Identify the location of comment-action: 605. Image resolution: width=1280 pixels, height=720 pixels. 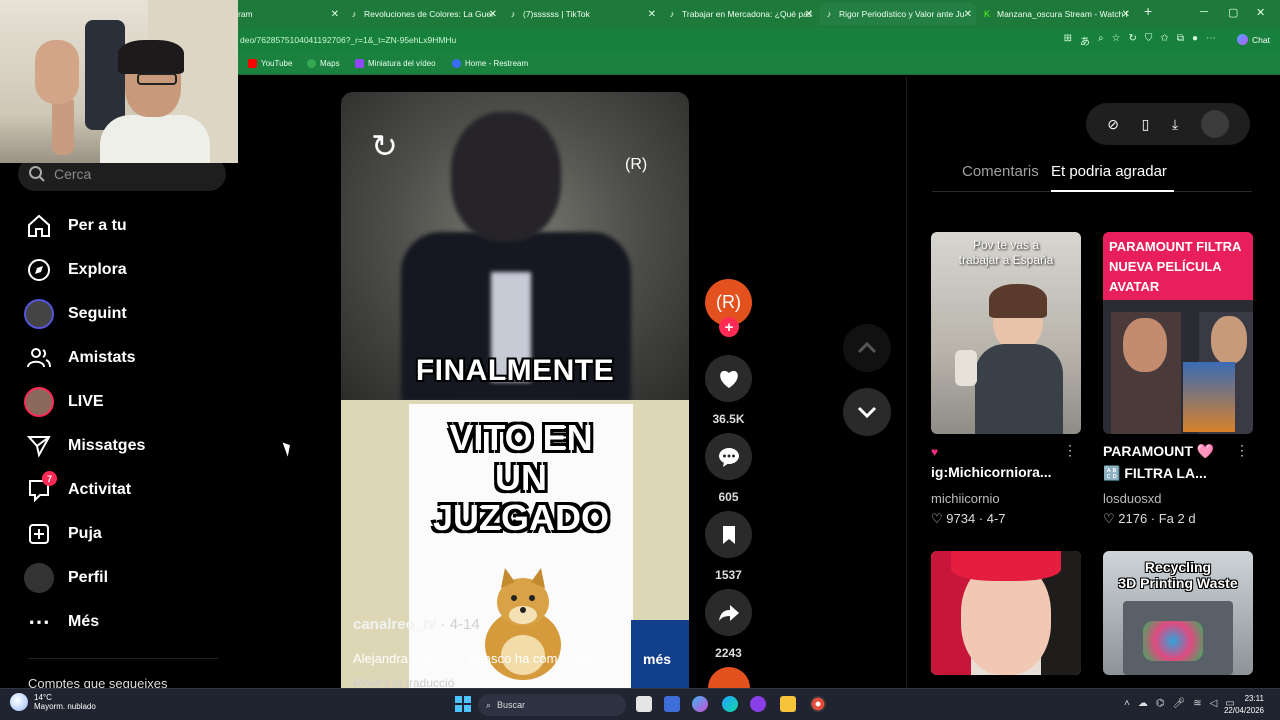
(728, 468).